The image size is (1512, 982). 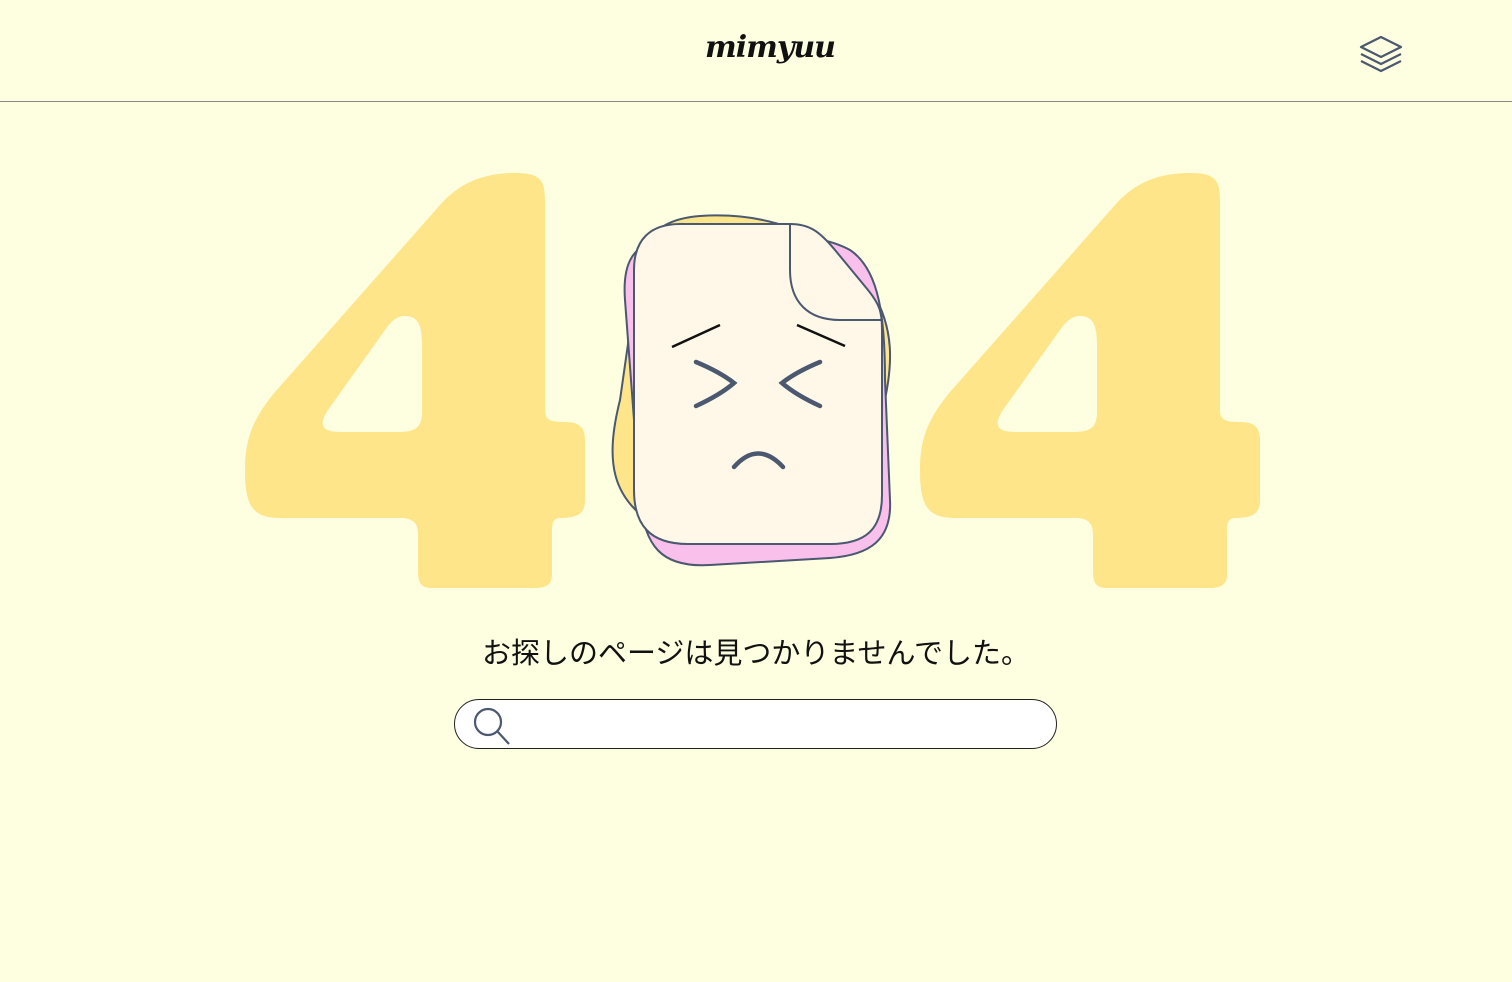 I want to click on search-bar, so click(x=755, y=724).